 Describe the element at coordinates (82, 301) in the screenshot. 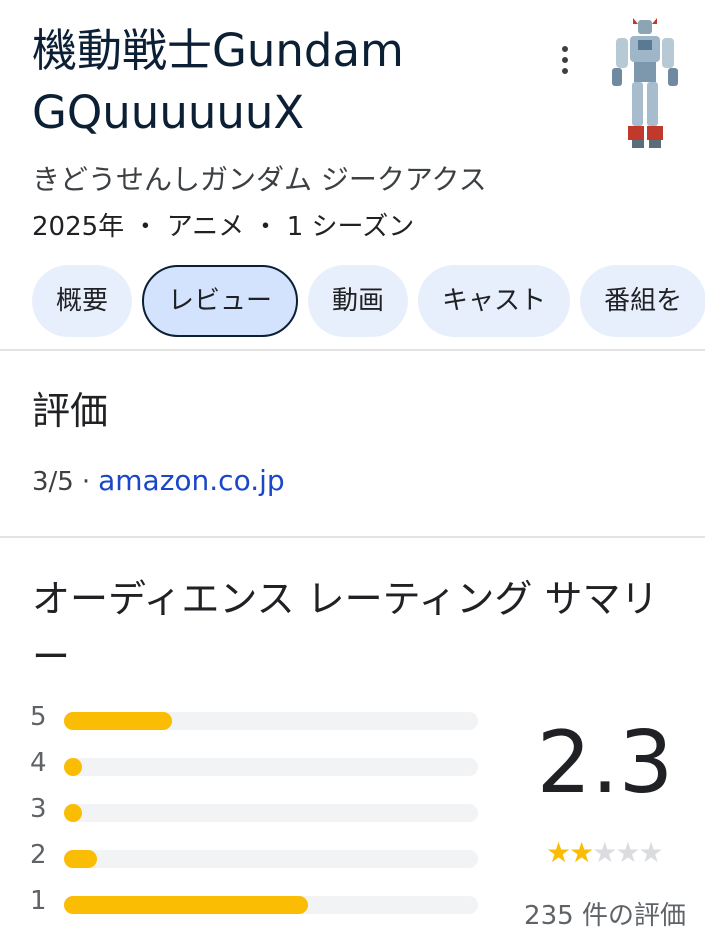

I see `tab-overview: 概要` at that location.